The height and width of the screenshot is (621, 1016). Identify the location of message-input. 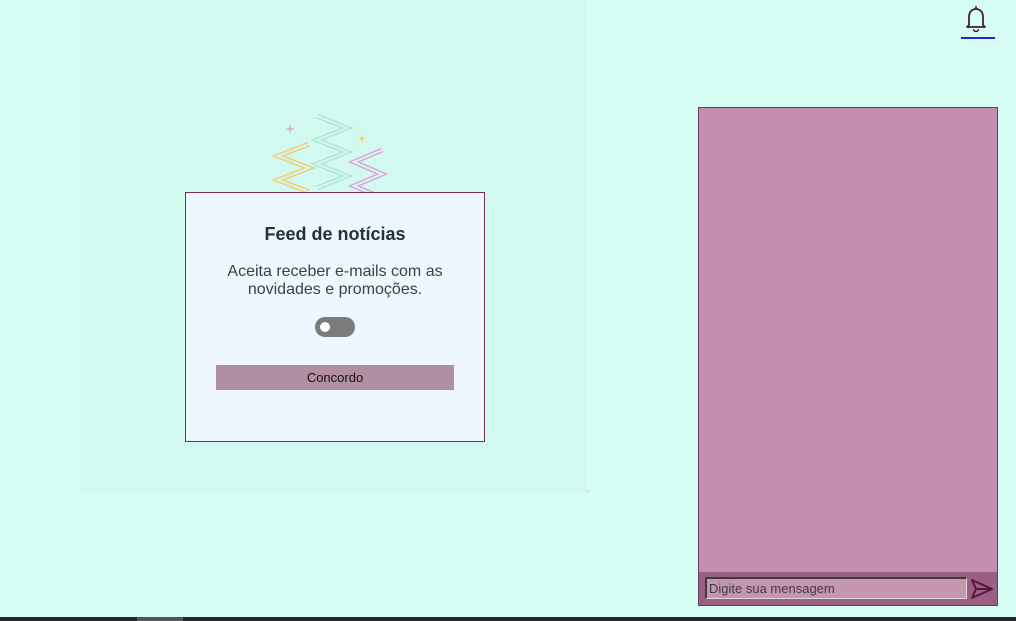
(836, 588).